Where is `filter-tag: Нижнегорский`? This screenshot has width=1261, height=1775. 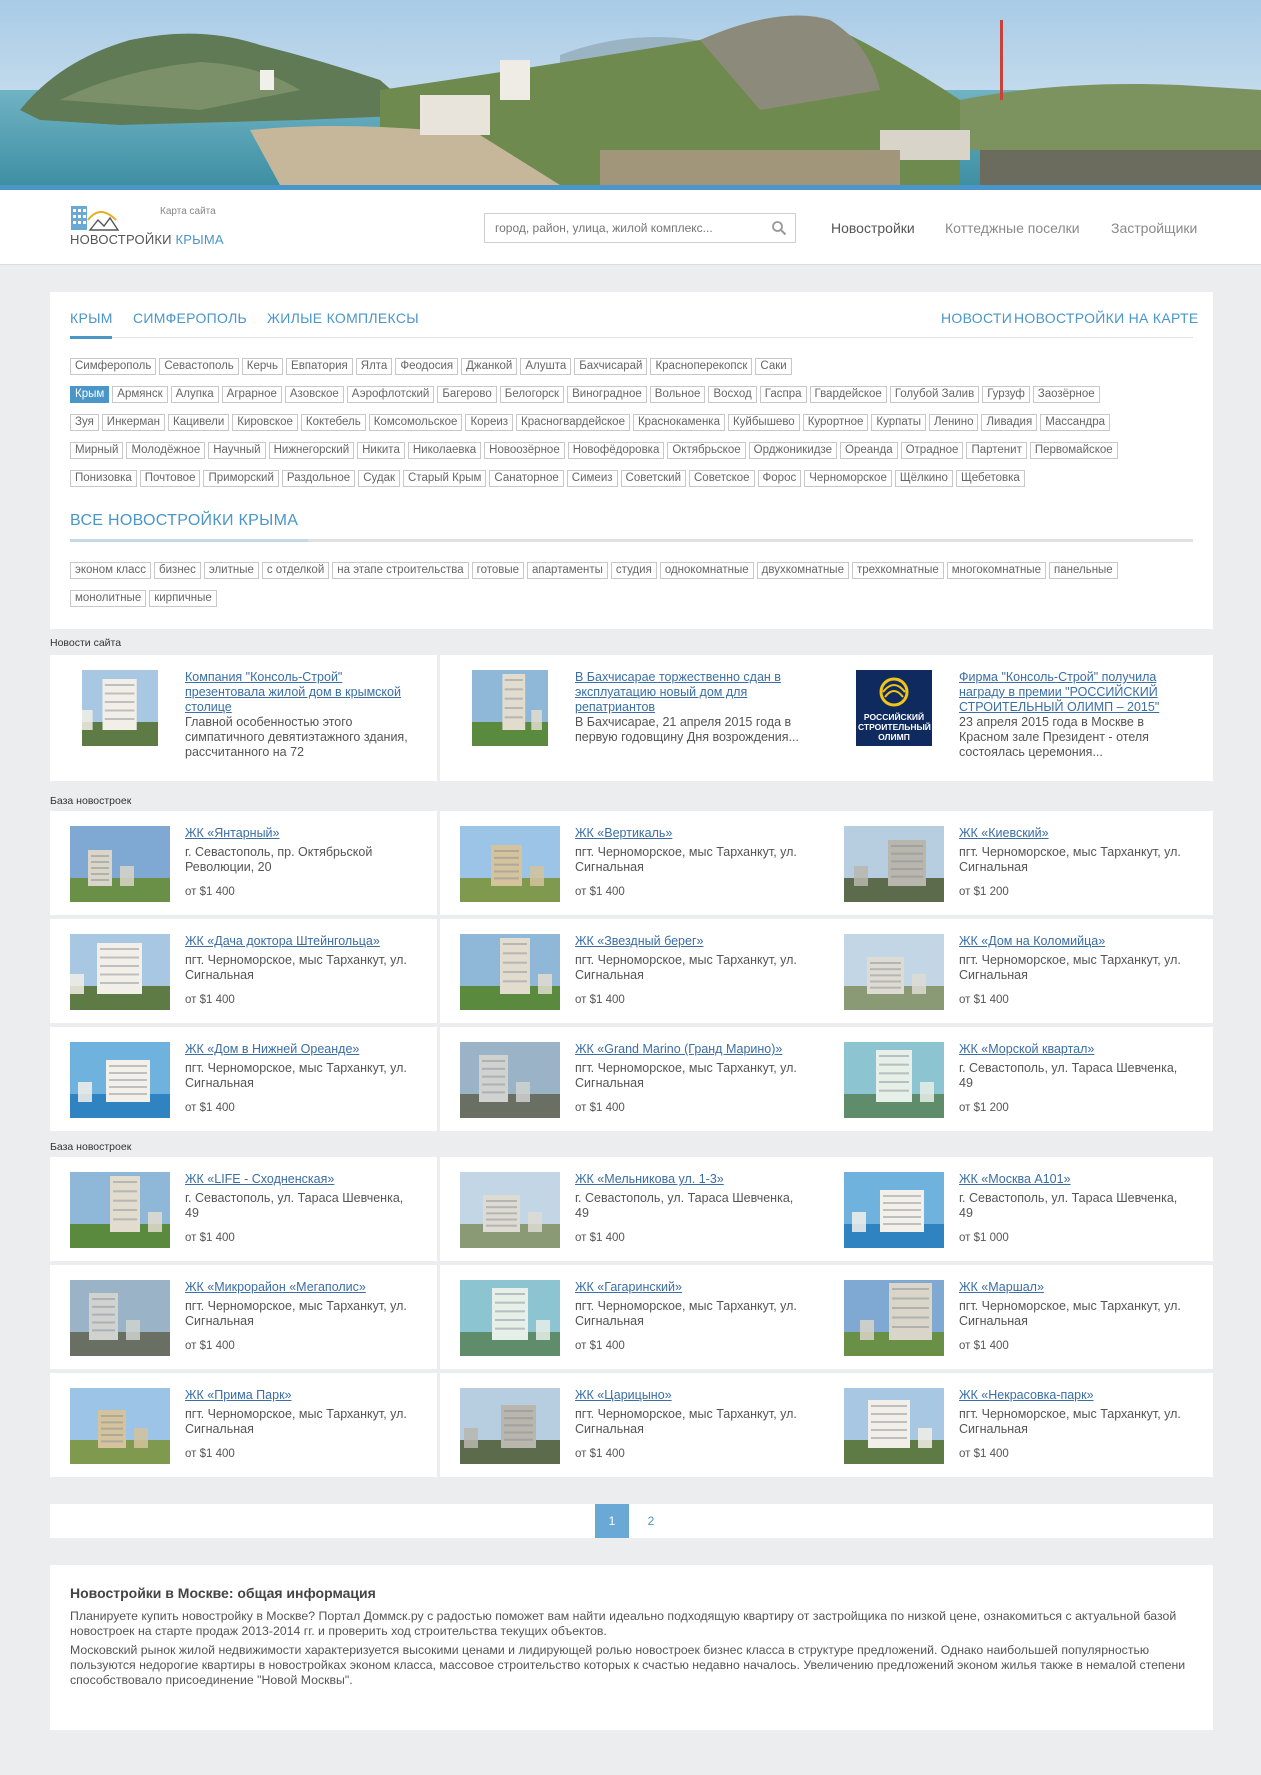 filter-tag: Нижнегорский is located at coordinates (311, 450).